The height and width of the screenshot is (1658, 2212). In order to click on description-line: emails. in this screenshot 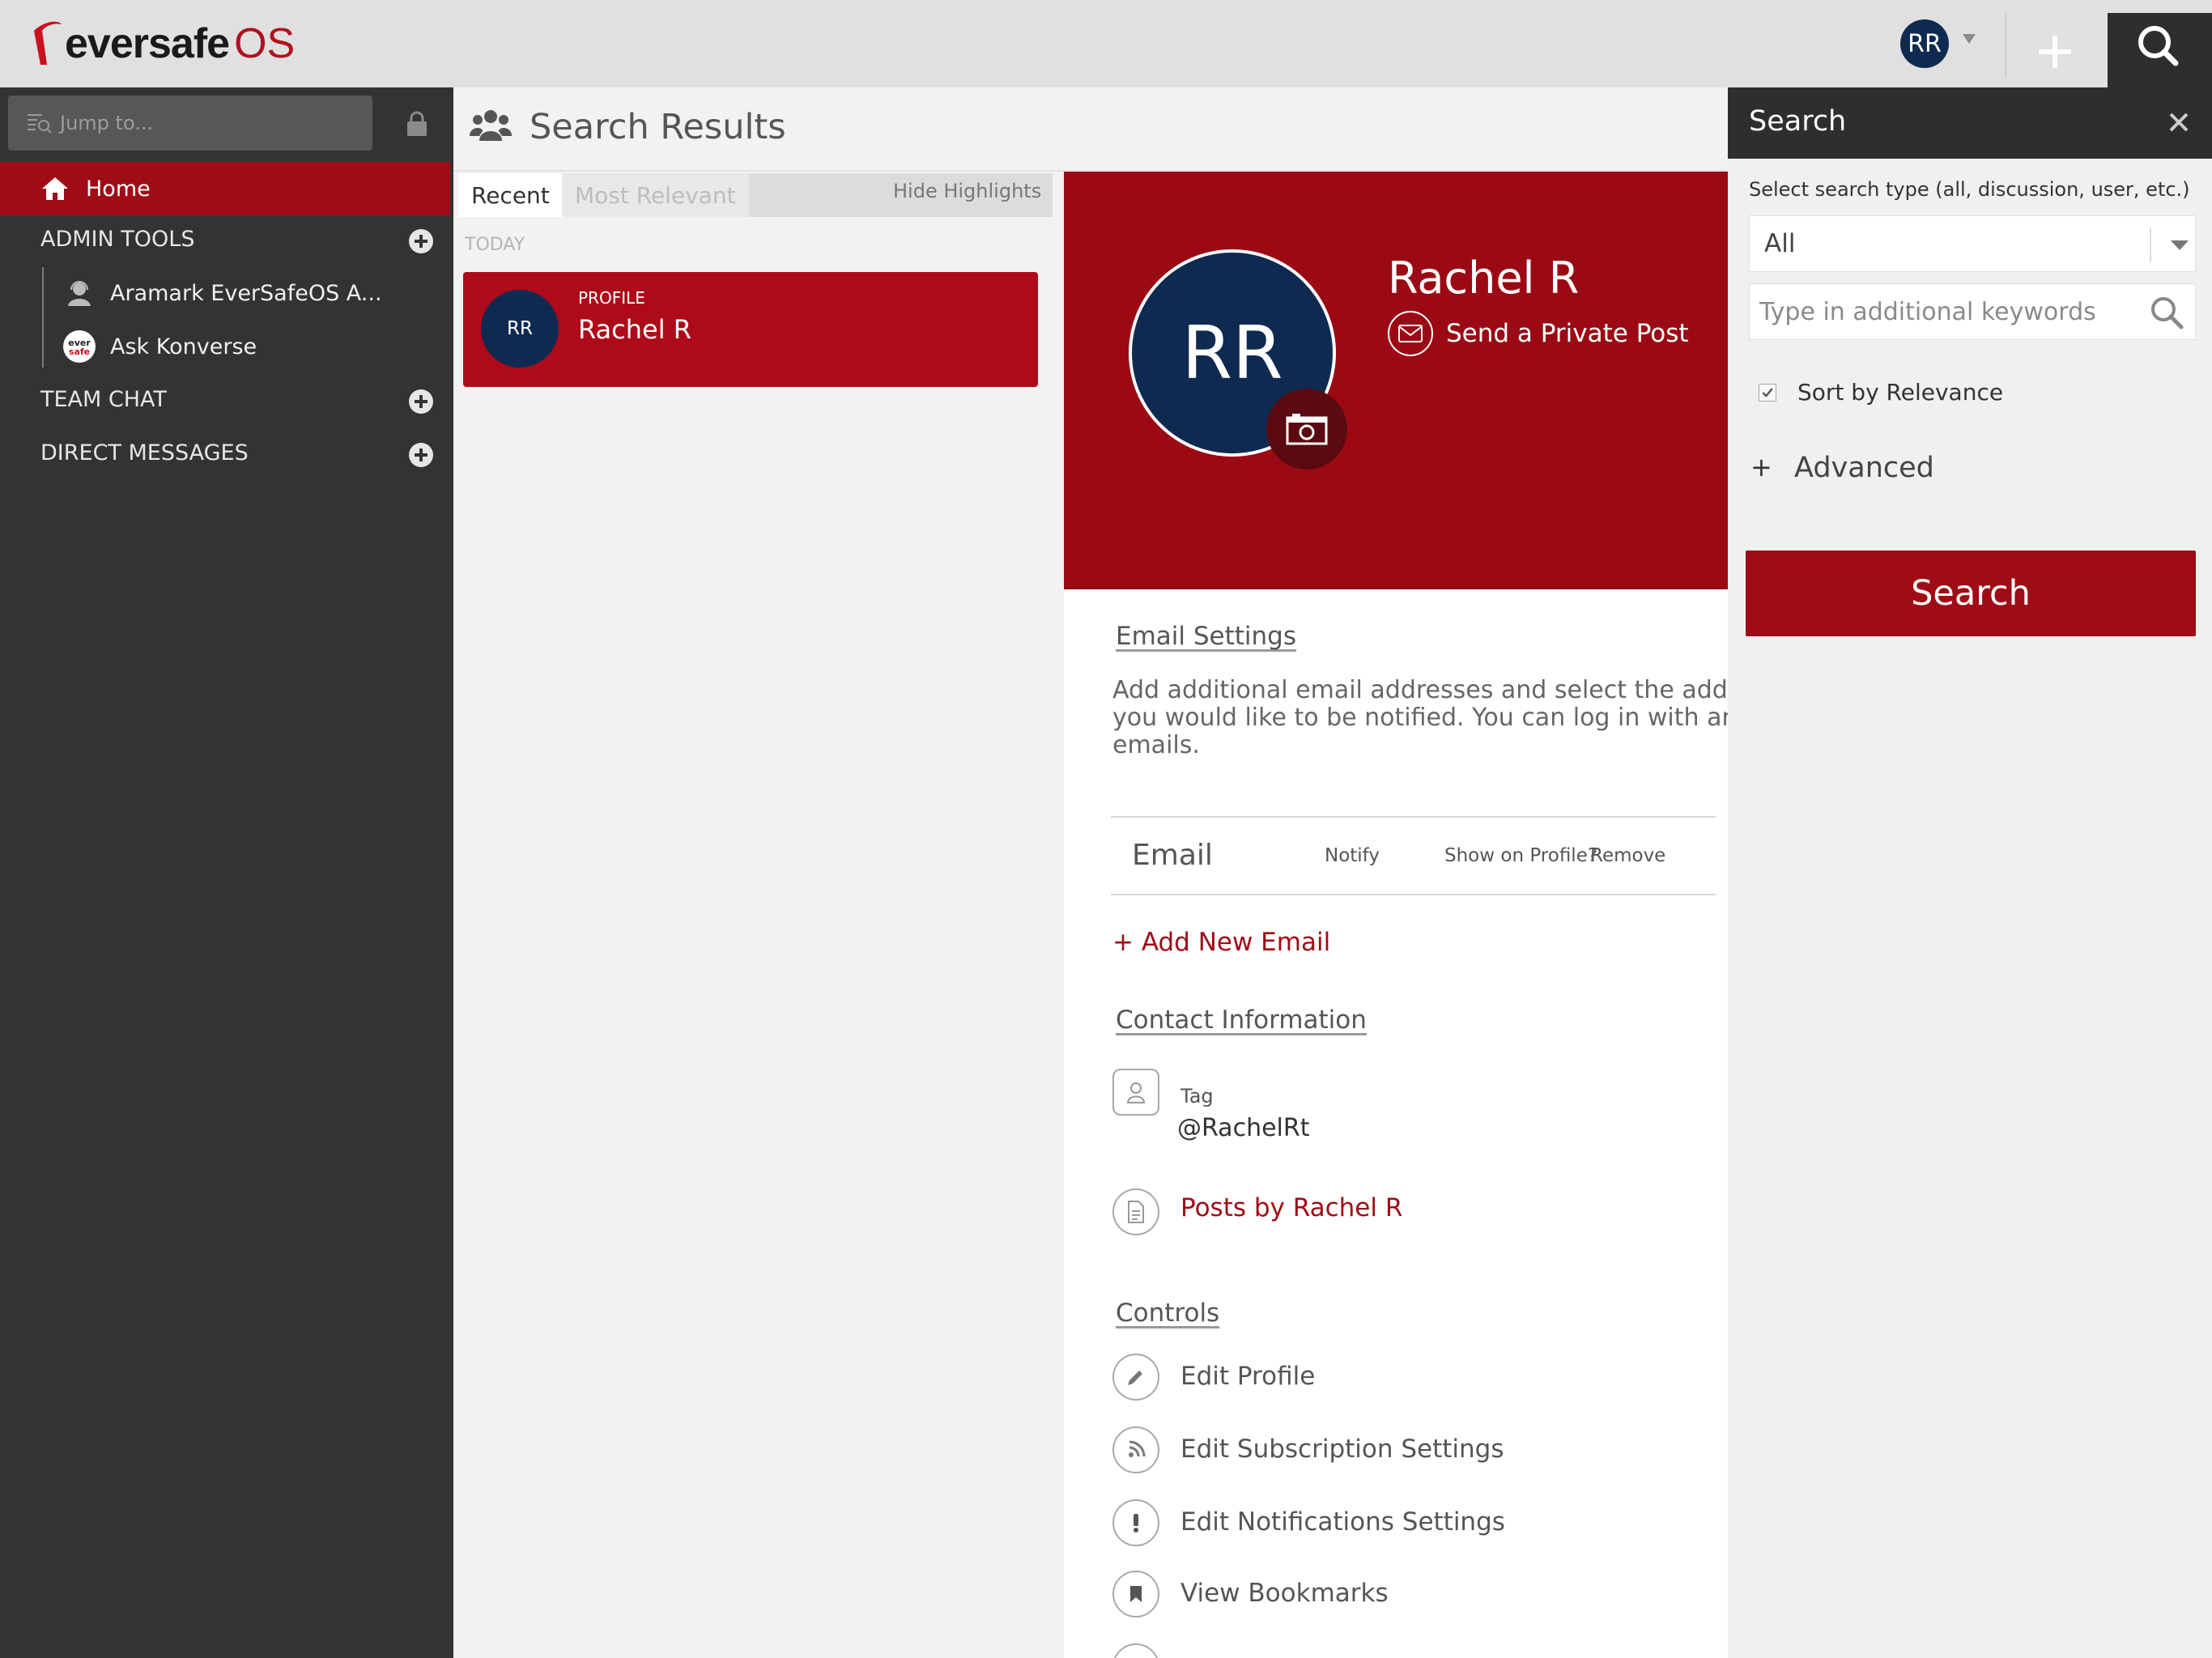, I will do `click(1156, 745)`.